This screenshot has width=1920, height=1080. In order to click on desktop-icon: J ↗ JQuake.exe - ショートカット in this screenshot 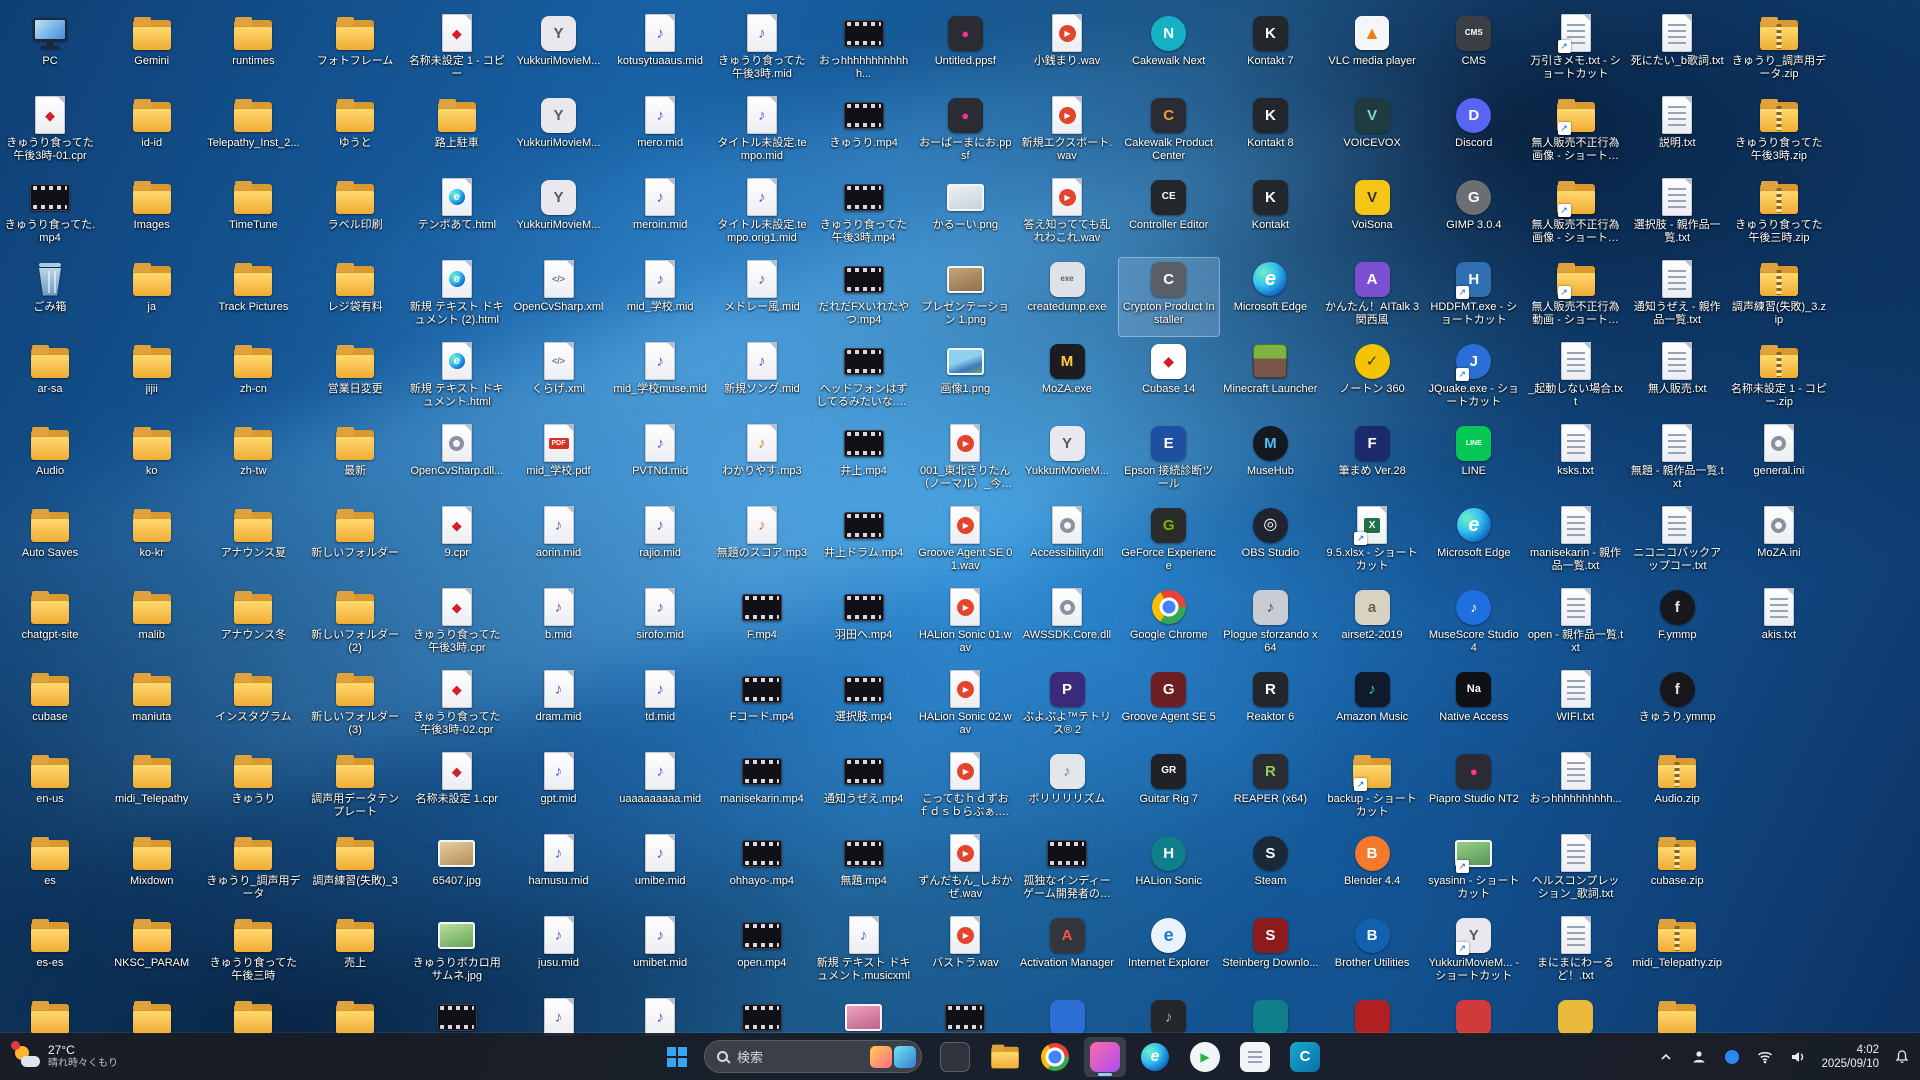, I will do `click(1474, 379)`.